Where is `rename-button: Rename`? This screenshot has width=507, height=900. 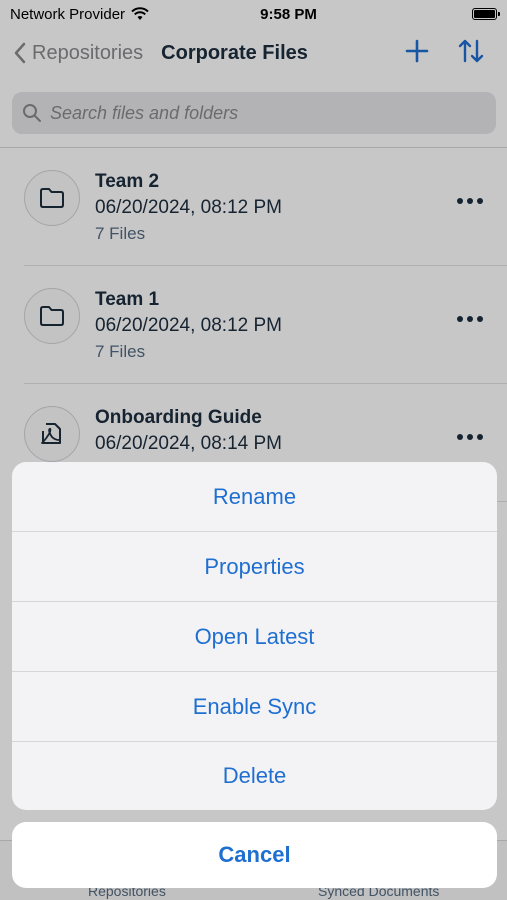 rename-button: Rename is located at coordinates (254, 497).